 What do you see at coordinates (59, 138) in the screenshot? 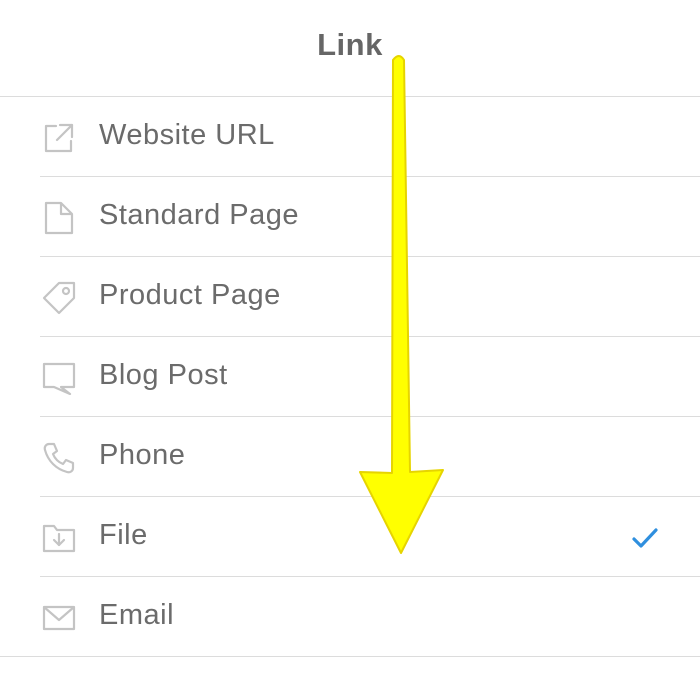
I see `external-link-icon` at bounding box center [59, 138].